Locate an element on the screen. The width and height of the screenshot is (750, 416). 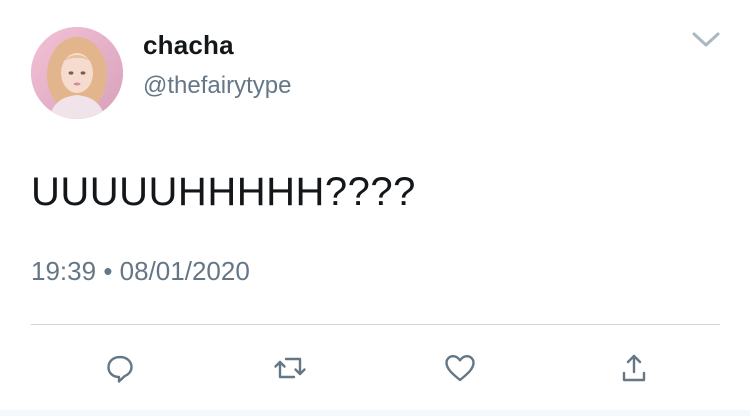
retweet-icon is located at coordinates (290, 368).